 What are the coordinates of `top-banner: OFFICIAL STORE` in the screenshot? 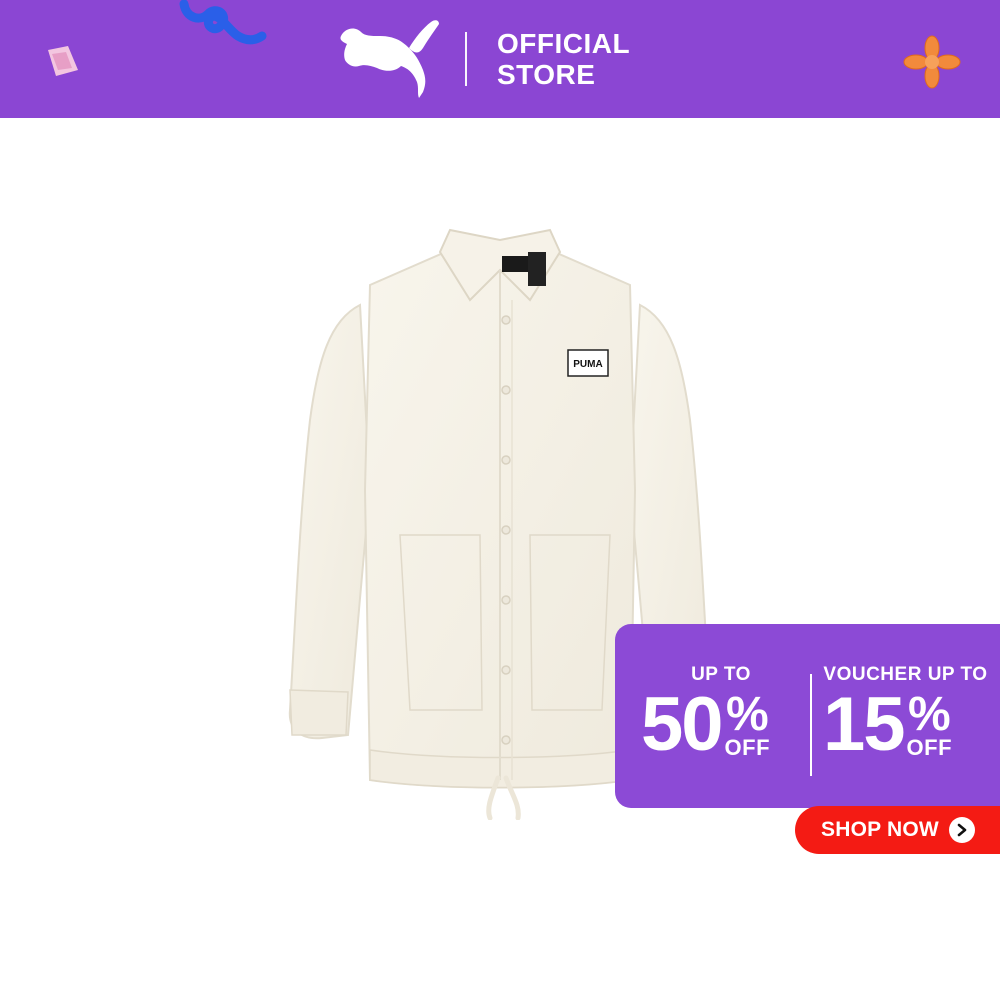 It's located at (500, 59).